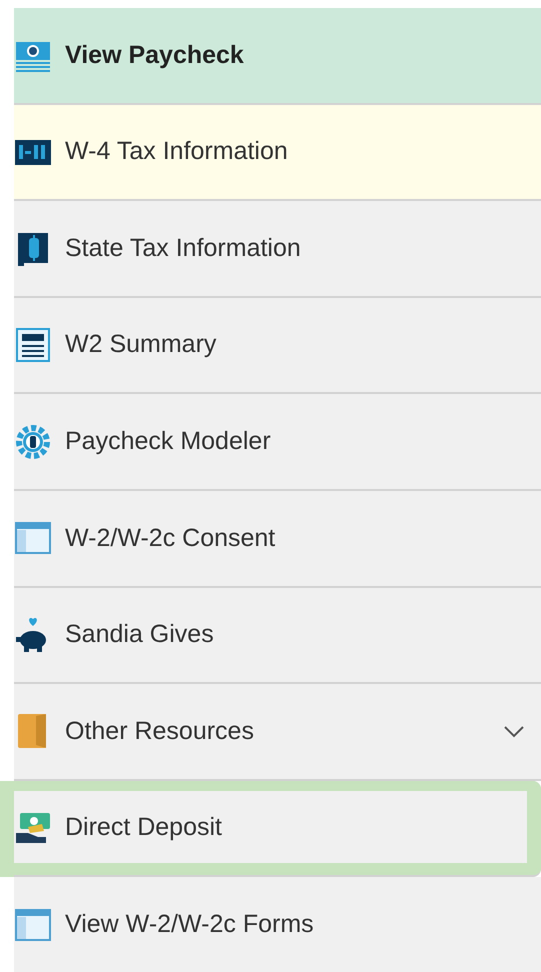  Describe the element at coordinates (277, 153) in the screenshot. I see `menu-item: W-4 Tax Information` at that location.